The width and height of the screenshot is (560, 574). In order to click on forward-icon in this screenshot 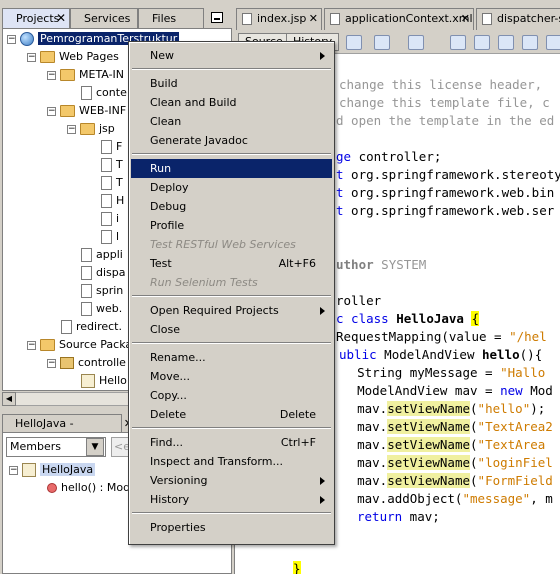, I will do `click(416, 42)`.